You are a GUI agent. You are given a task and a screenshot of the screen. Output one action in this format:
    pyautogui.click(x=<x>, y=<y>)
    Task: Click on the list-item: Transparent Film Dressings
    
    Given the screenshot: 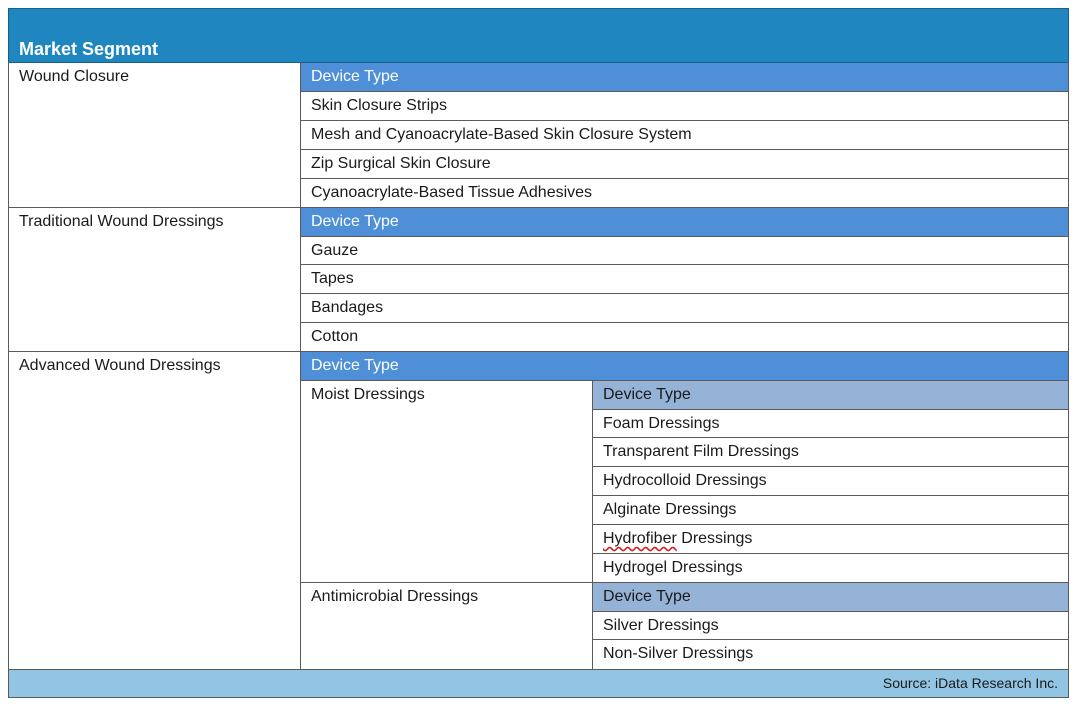 What is the action you would take?
    pyautogui.click(x=701, y=451)
    